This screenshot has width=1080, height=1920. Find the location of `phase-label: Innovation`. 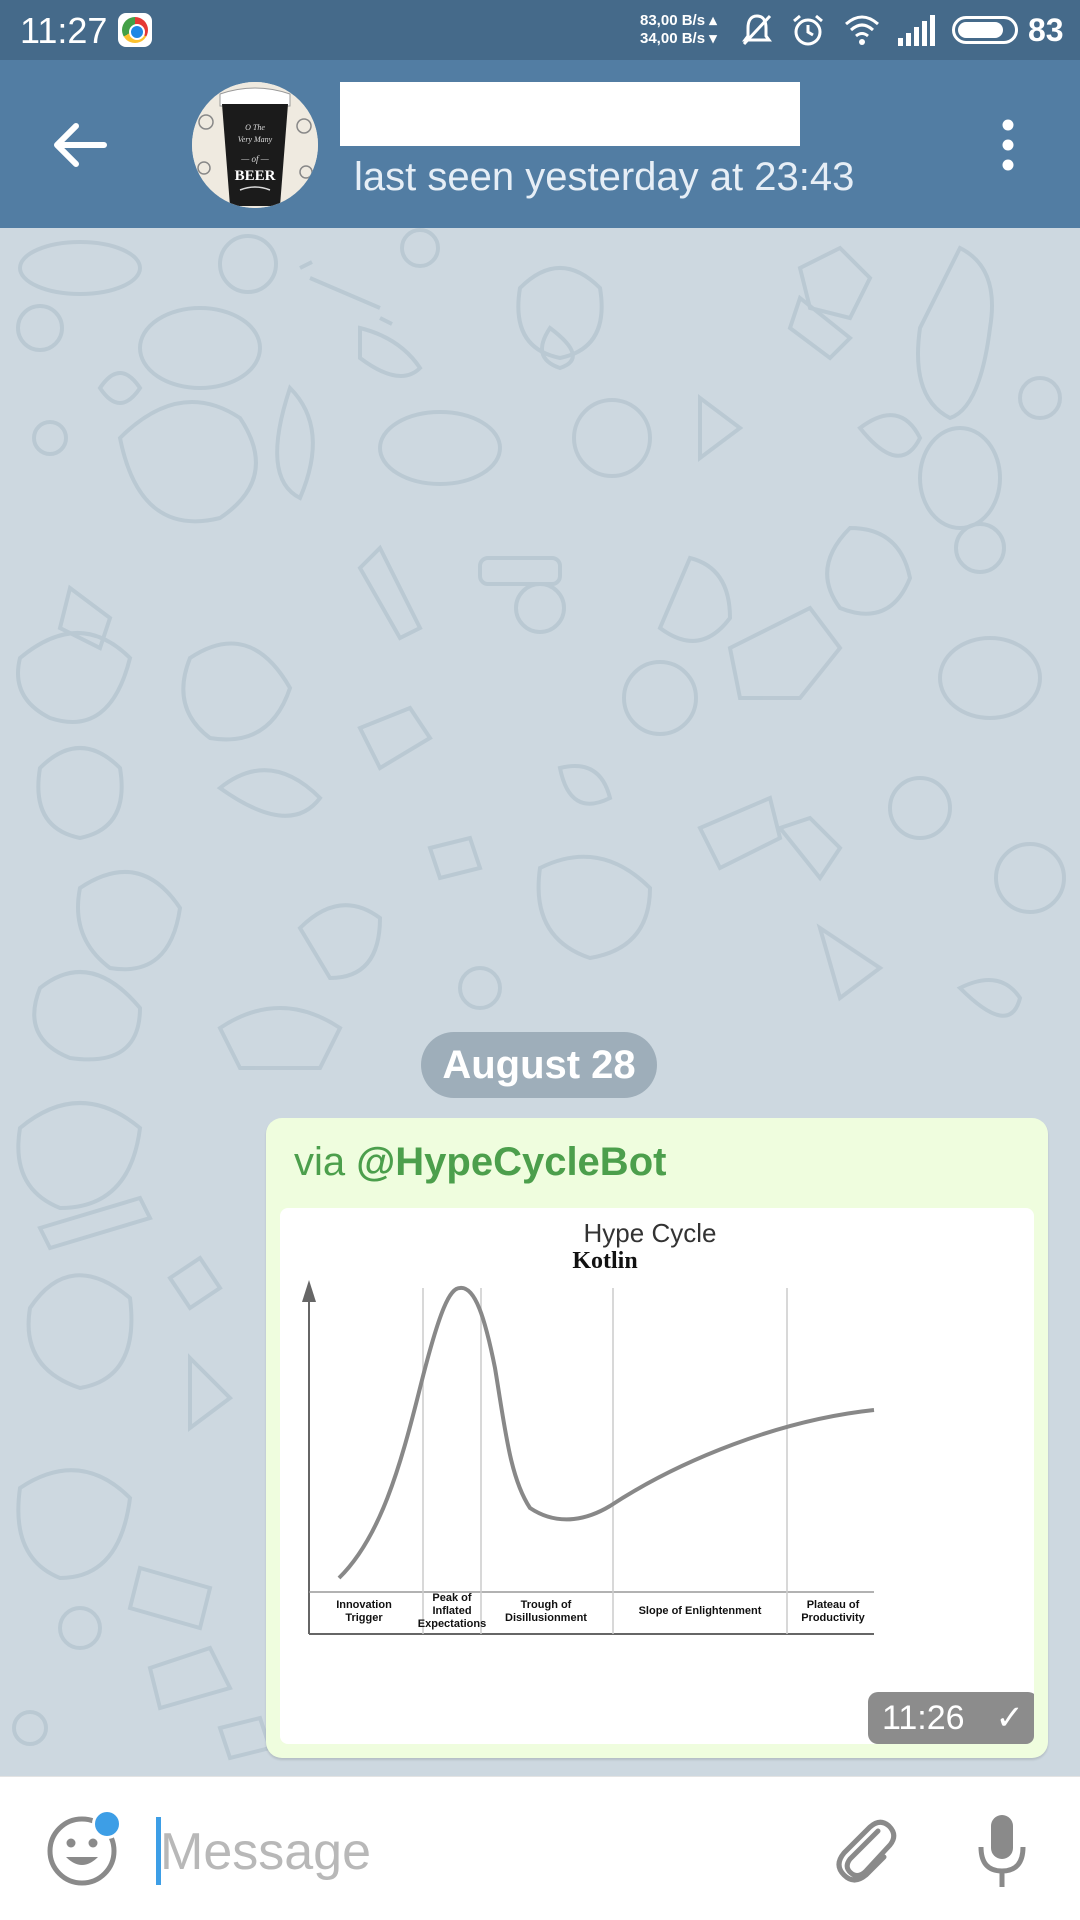

phase-label: Innovation is located at coordinates (364, 1605).